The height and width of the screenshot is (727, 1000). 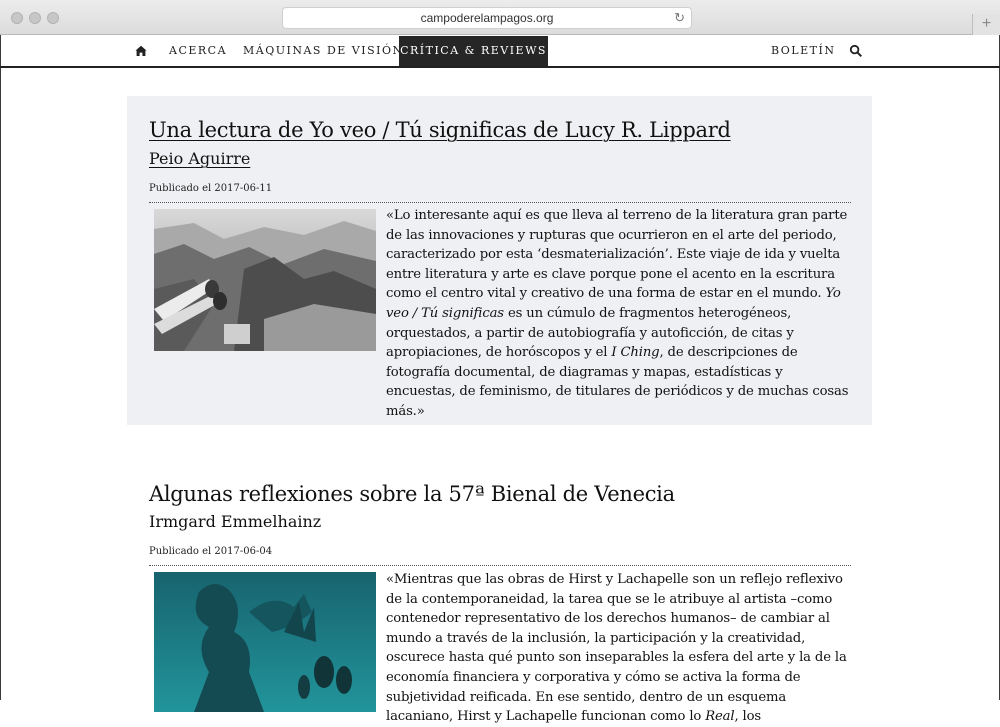 I want to click on publish-date: Publicado el 2017-06-11, so click(x=211, y=188).